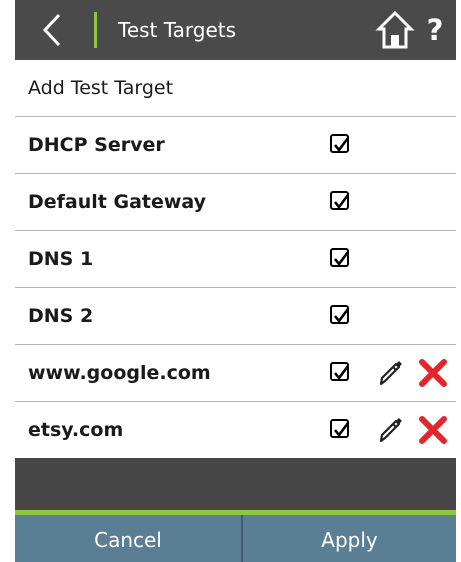 Image resolution: width=461 pixels, height=562 pixels. Describe the element at coordinates (95, 30) in the screenshot. I see `header-divider` at that location.